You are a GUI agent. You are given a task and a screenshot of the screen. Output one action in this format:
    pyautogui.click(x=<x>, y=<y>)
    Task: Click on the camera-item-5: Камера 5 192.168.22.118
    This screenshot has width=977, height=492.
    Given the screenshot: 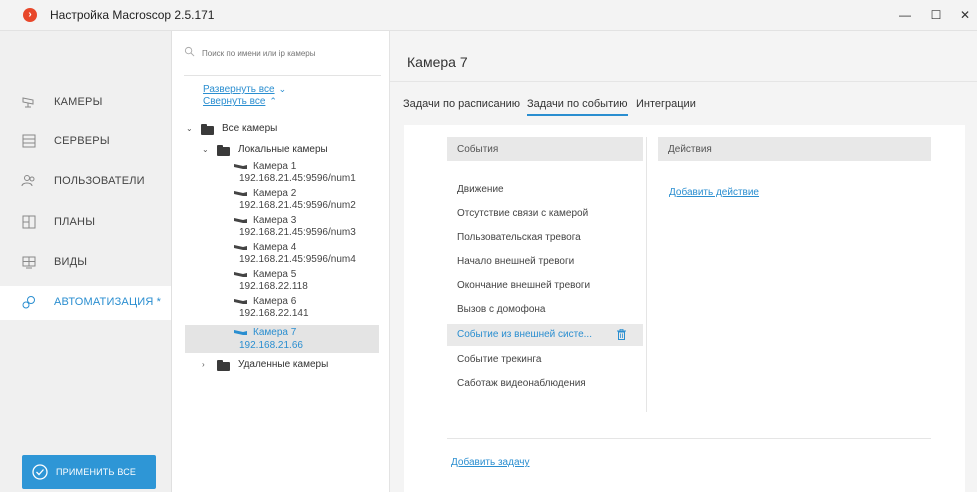 What is the action you would take?
    pyautogui.click(x=282, y=281)
    